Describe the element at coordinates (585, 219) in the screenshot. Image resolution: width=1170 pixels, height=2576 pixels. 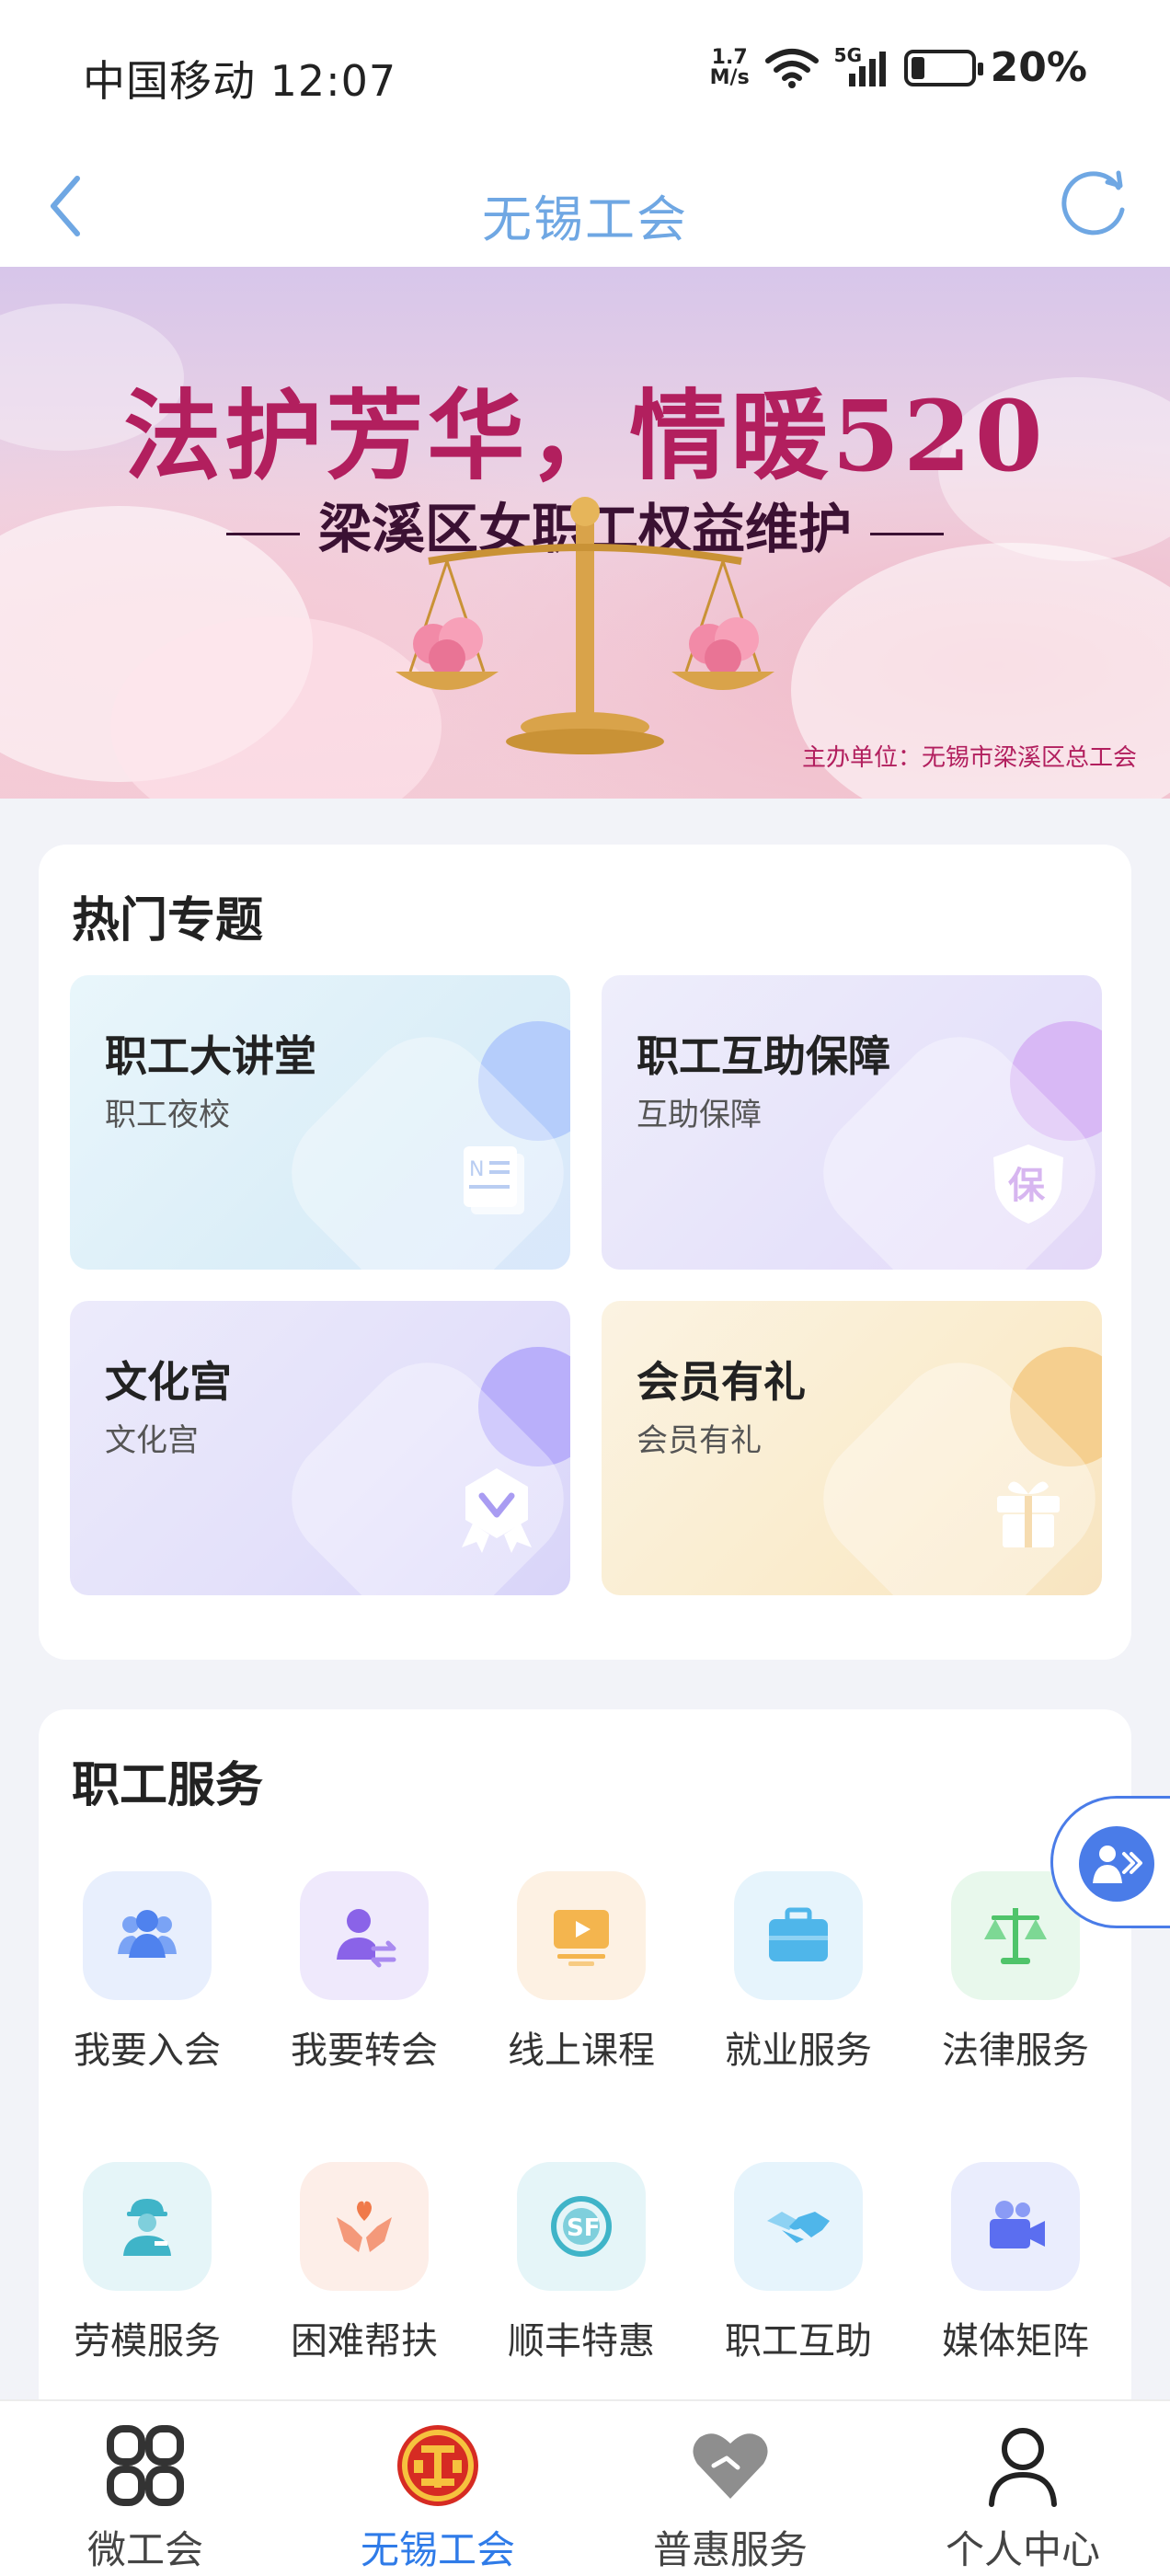
I see `page-title: 无锡工会` at that location.